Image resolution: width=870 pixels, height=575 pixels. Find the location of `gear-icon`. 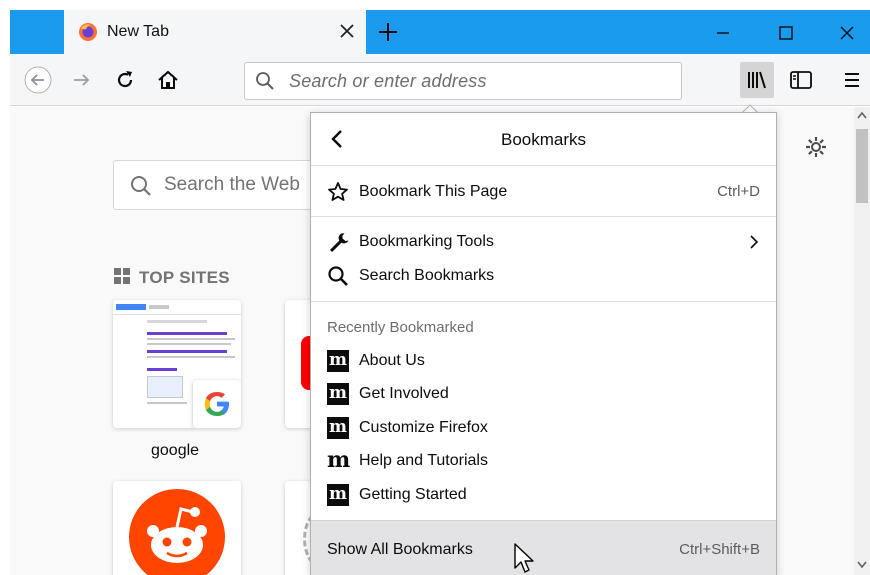

gear-icon is located at coordinates (816, 147).